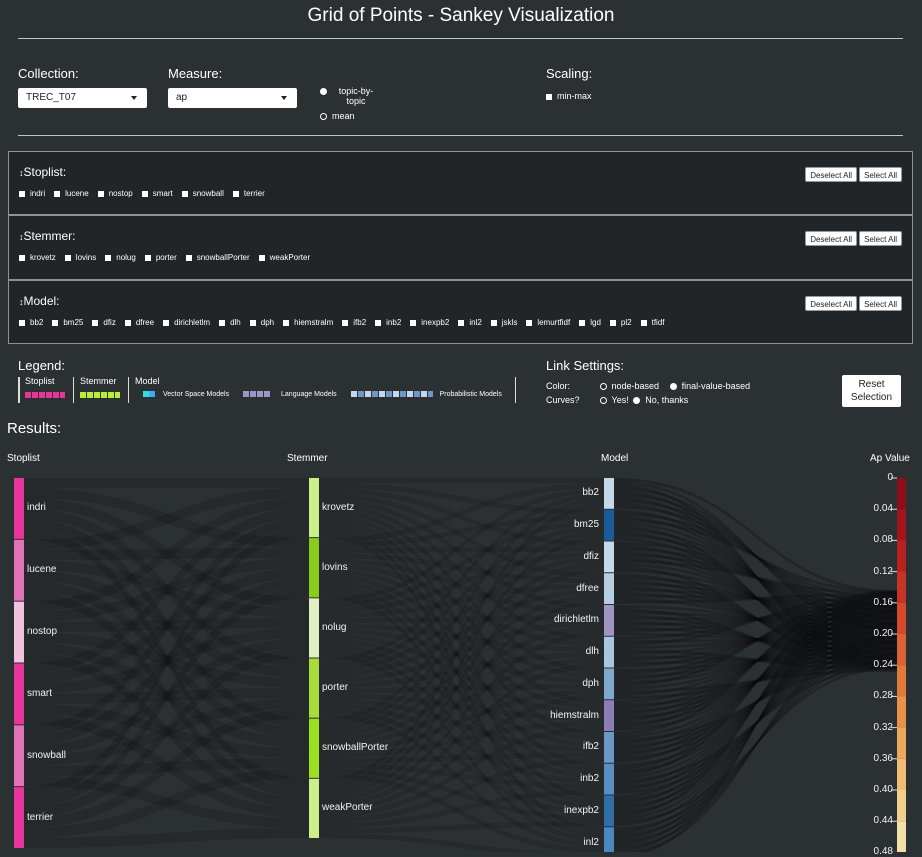 Image resolution: width=922 pixels, height=857 pixels. I want to click on value-tick-label: 0, so click(890, 477).